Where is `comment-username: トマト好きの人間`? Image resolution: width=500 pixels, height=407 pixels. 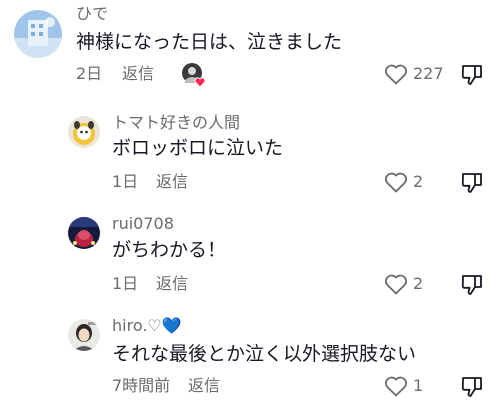
comment-username: トマト好きの人間 is located at coordinates (176, 123).